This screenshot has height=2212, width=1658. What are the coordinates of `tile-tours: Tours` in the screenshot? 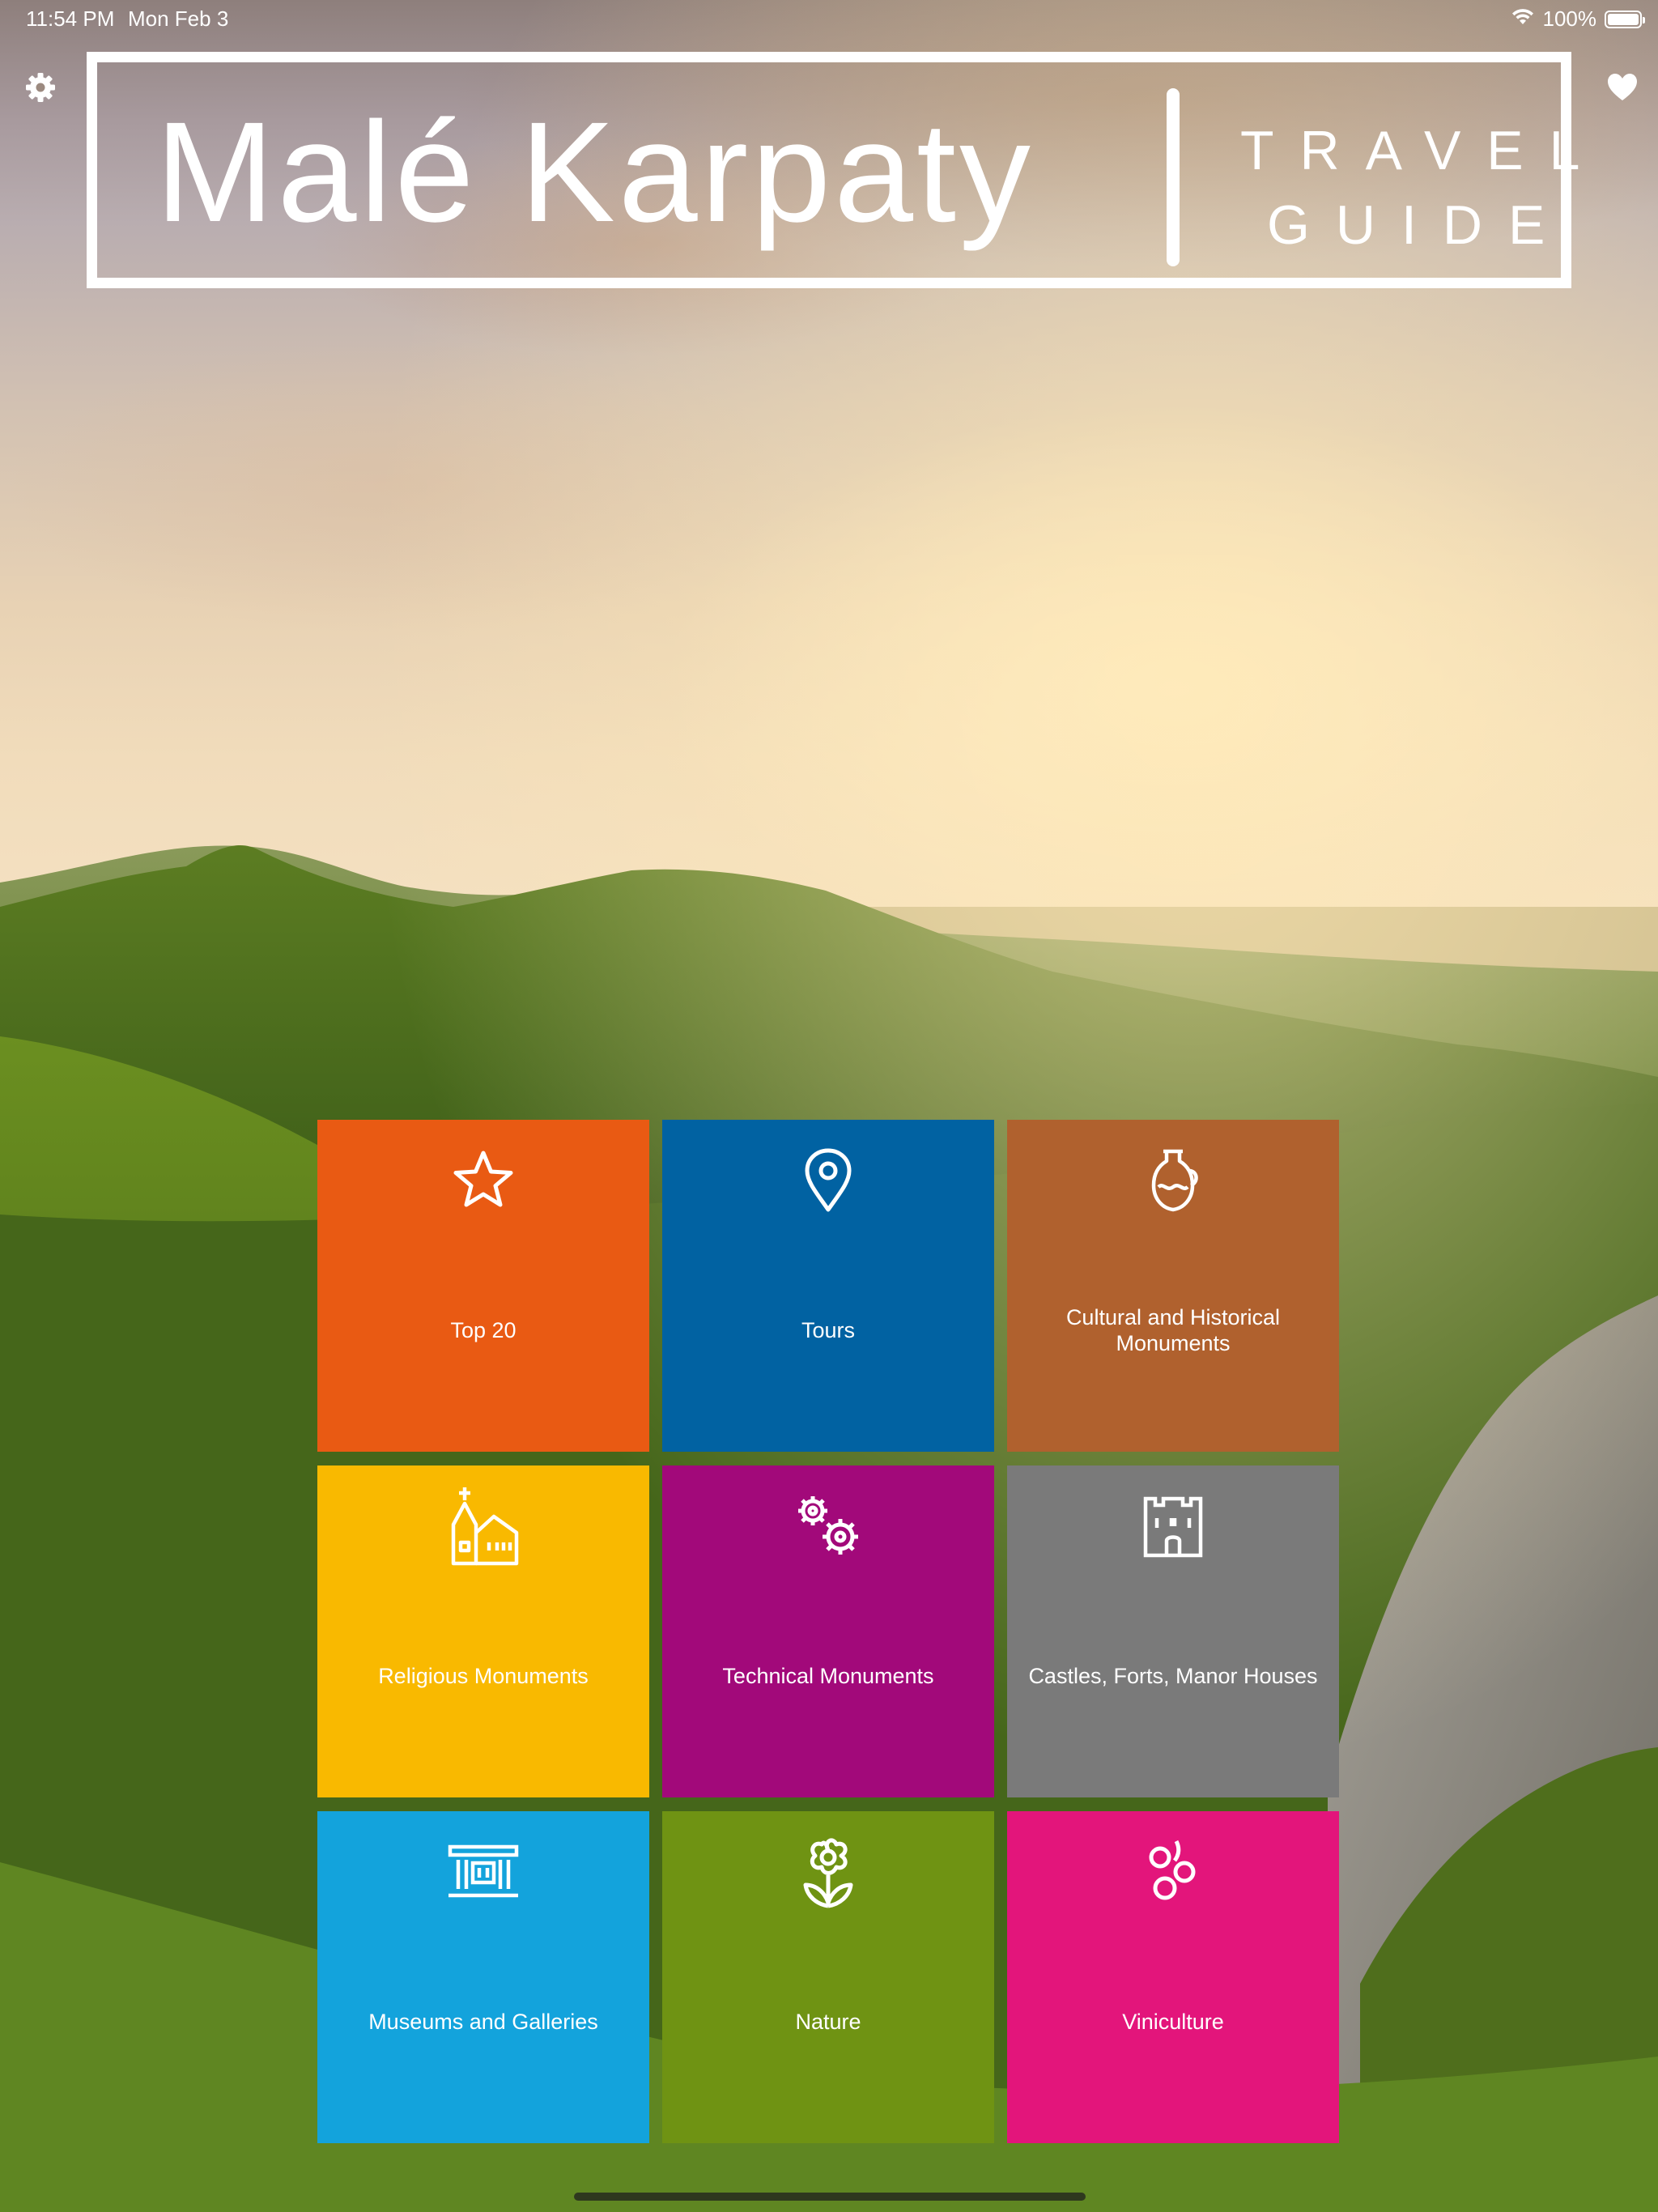 It's located at (828, 1286).